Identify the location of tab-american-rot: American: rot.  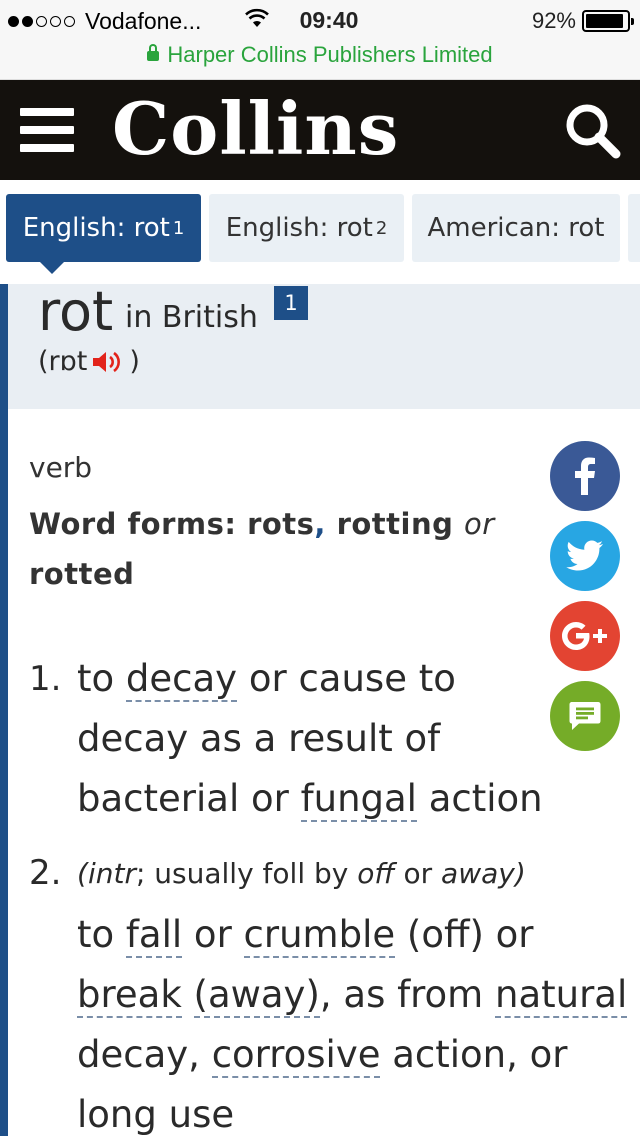
(516, 228).